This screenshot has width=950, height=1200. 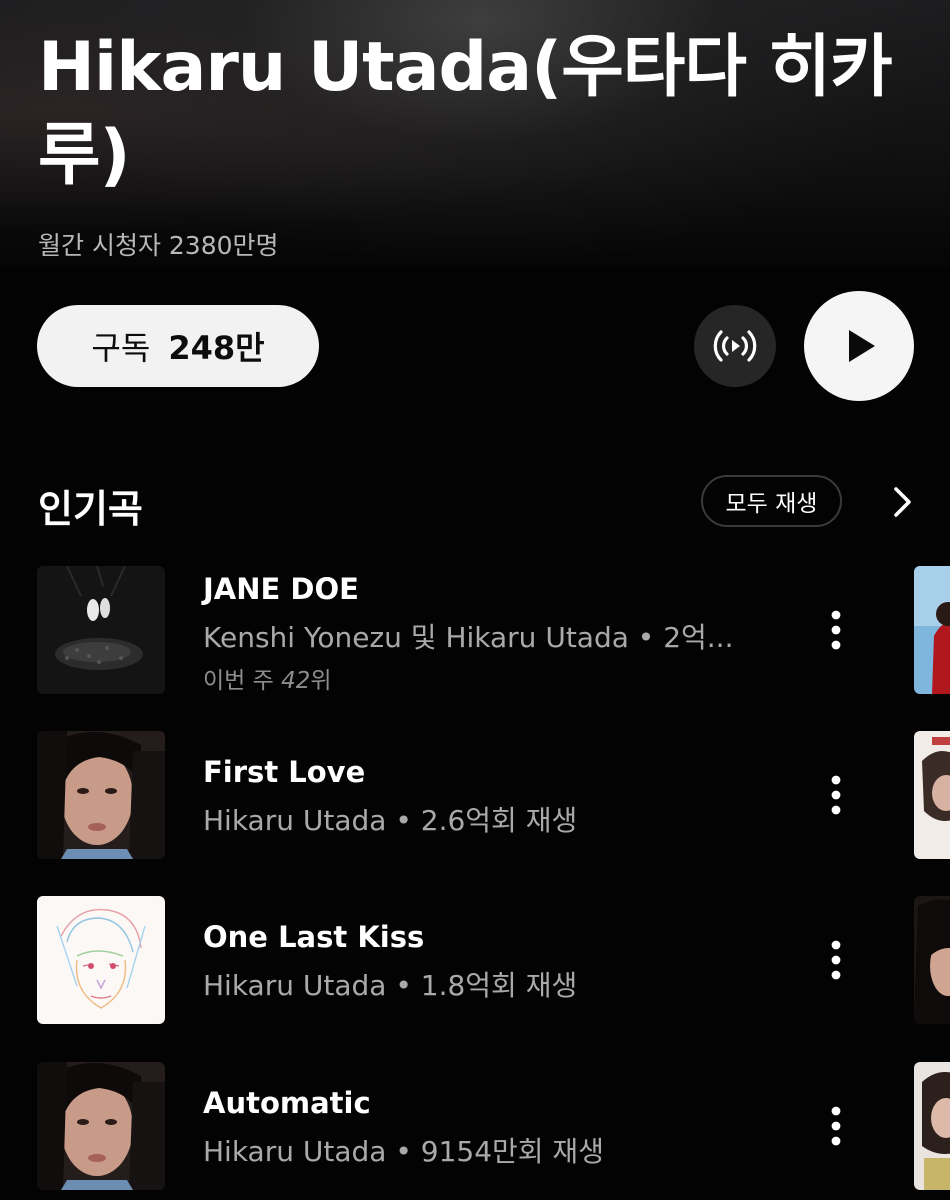 I want to click on track-row: One Last Kiss Hikaru Utada • 1.8억회 재생, so click(x=475, y=961).